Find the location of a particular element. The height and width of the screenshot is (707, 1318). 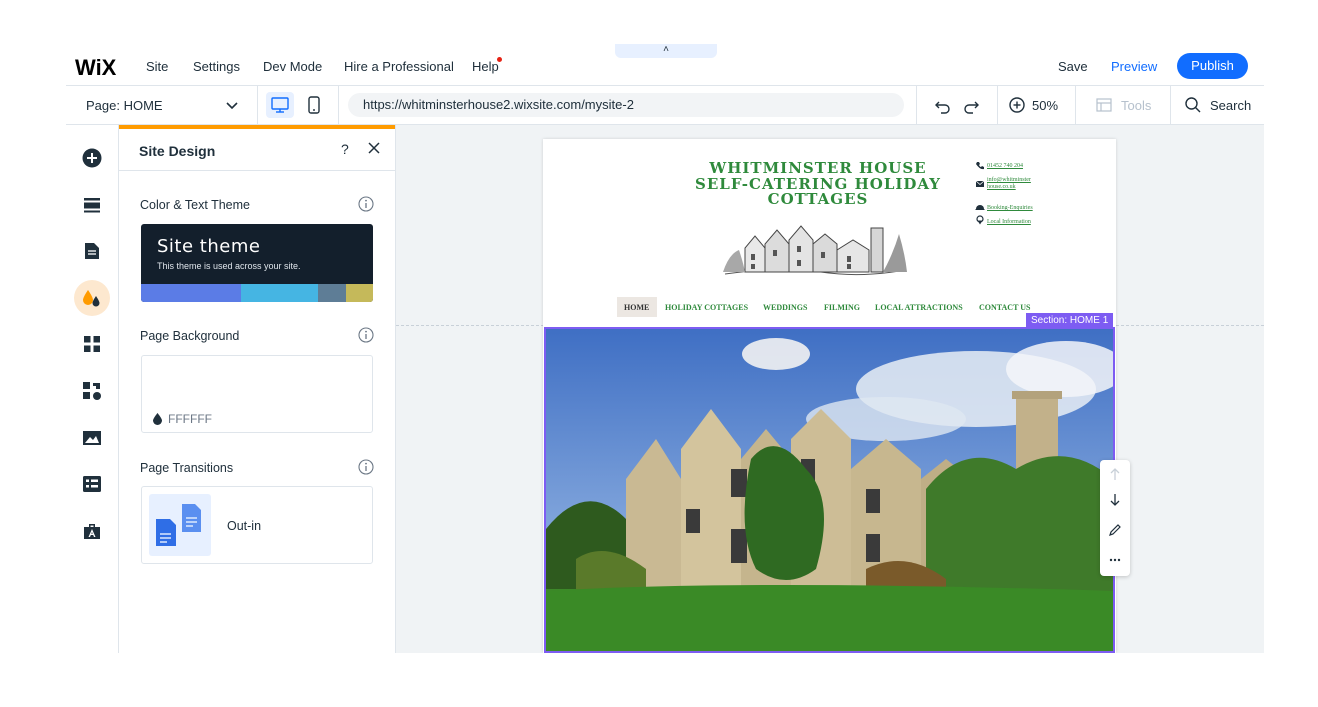

arrow-up-icon is located at coordinates (1115, 474).